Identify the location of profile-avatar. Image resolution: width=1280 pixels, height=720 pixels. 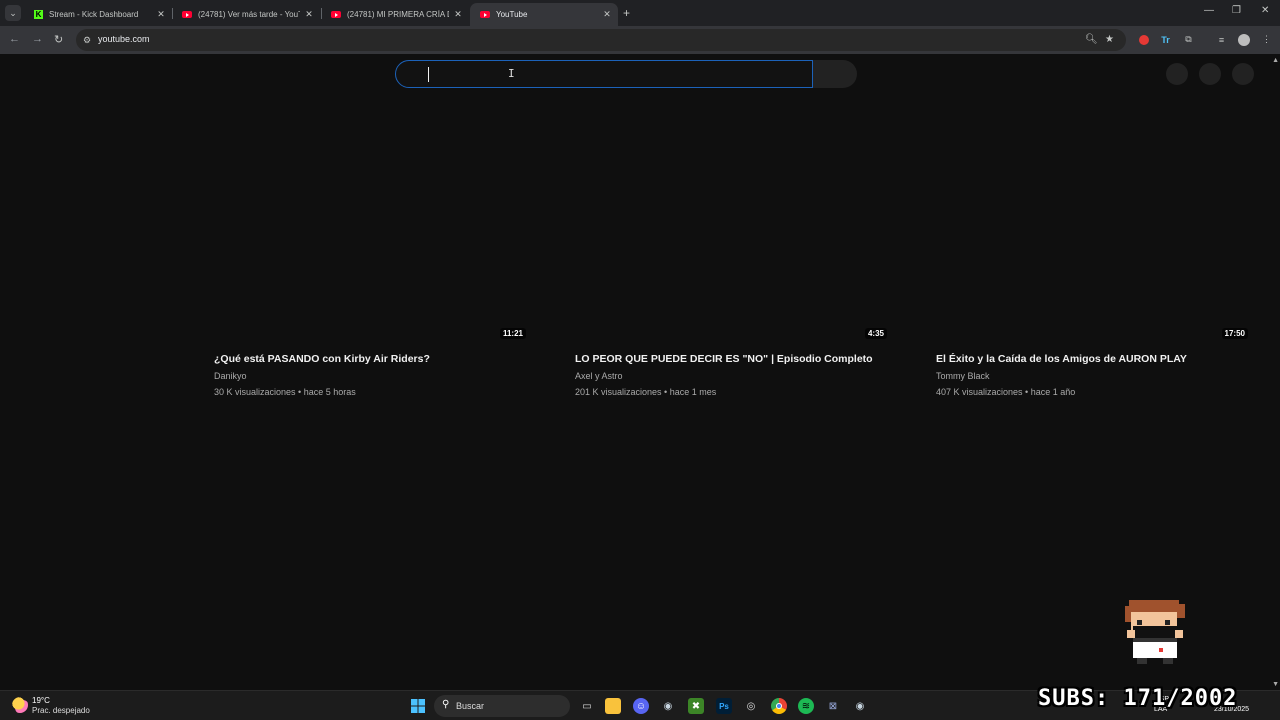
(1243, 39).